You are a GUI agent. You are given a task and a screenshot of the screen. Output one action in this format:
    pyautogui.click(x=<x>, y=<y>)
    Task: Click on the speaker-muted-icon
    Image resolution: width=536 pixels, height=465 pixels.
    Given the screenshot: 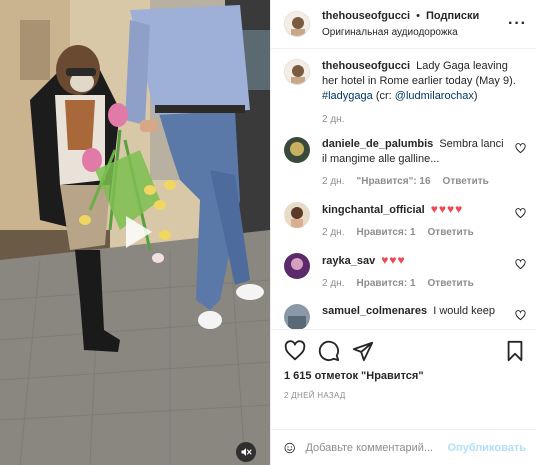 What is the action you would take?
    pyautogui.click(x=246, y=452)
    